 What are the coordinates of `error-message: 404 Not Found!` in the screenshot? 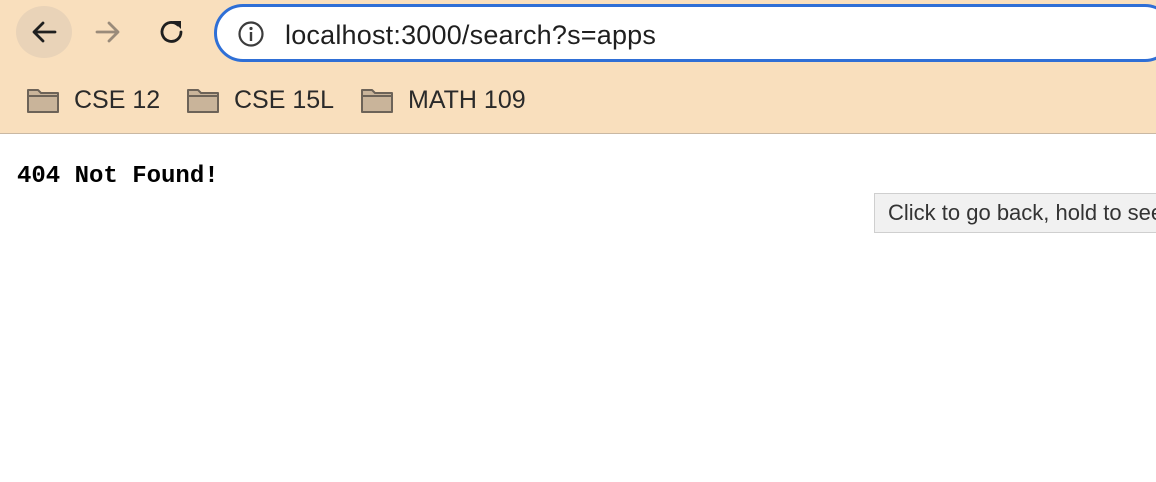 It's located at (118, 176).